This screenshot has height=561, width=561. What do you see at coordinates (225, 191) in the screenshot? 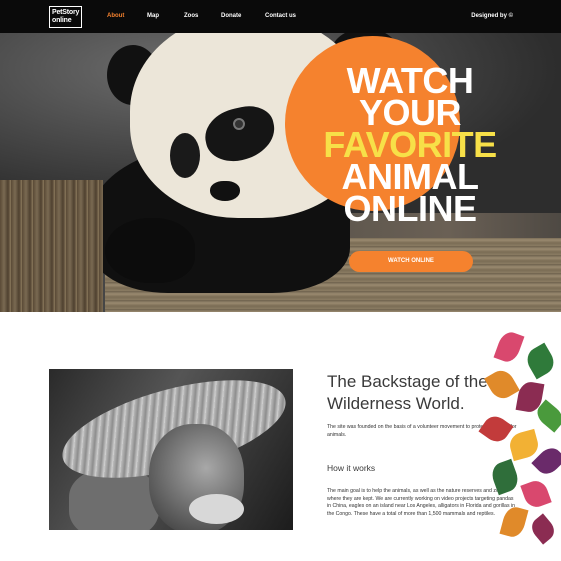
I see `panda-nose` at bounding box center [225, 191].